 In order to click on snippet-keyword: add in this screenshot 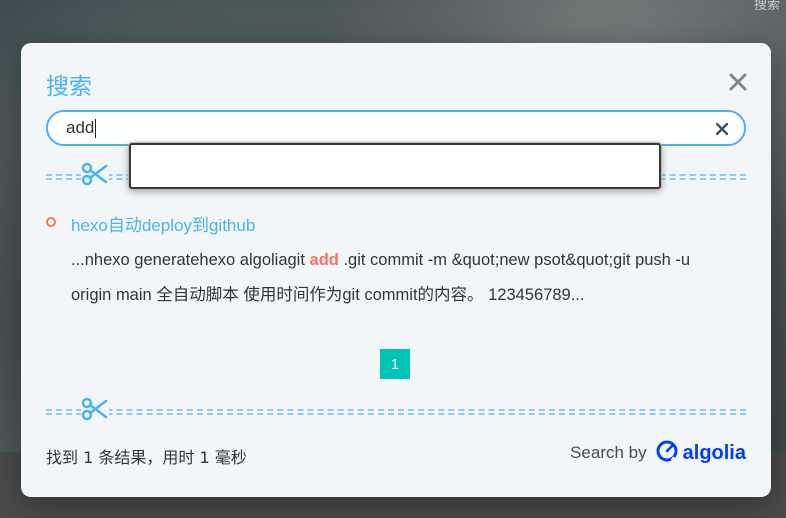, I will do `click(324, 260)`.